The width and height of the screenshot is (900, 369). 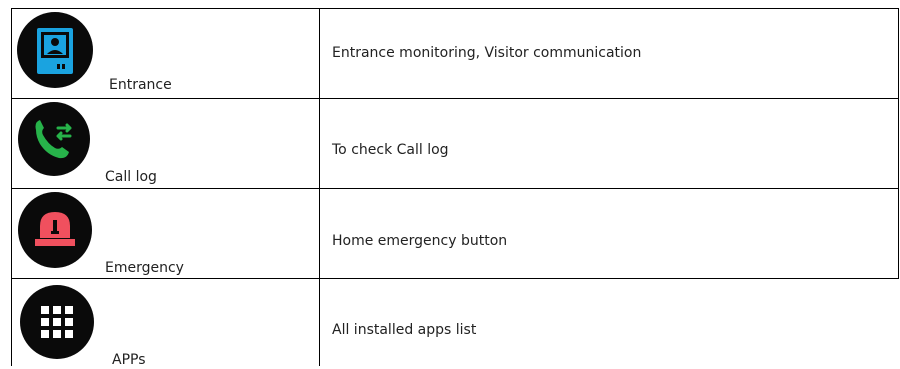 I want to click on feature-label: Emergency, so click(x=144, y=268).